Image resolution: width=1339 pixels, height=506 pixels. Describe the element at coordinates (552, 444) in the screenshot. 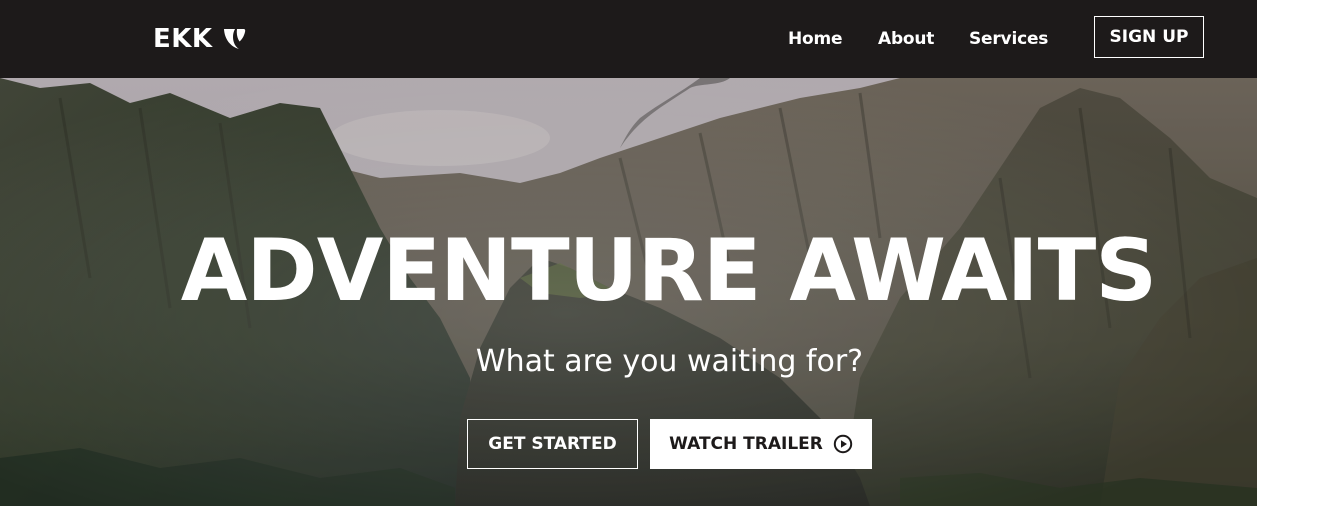

I see `get-started-button: GET STARTED` at that location.